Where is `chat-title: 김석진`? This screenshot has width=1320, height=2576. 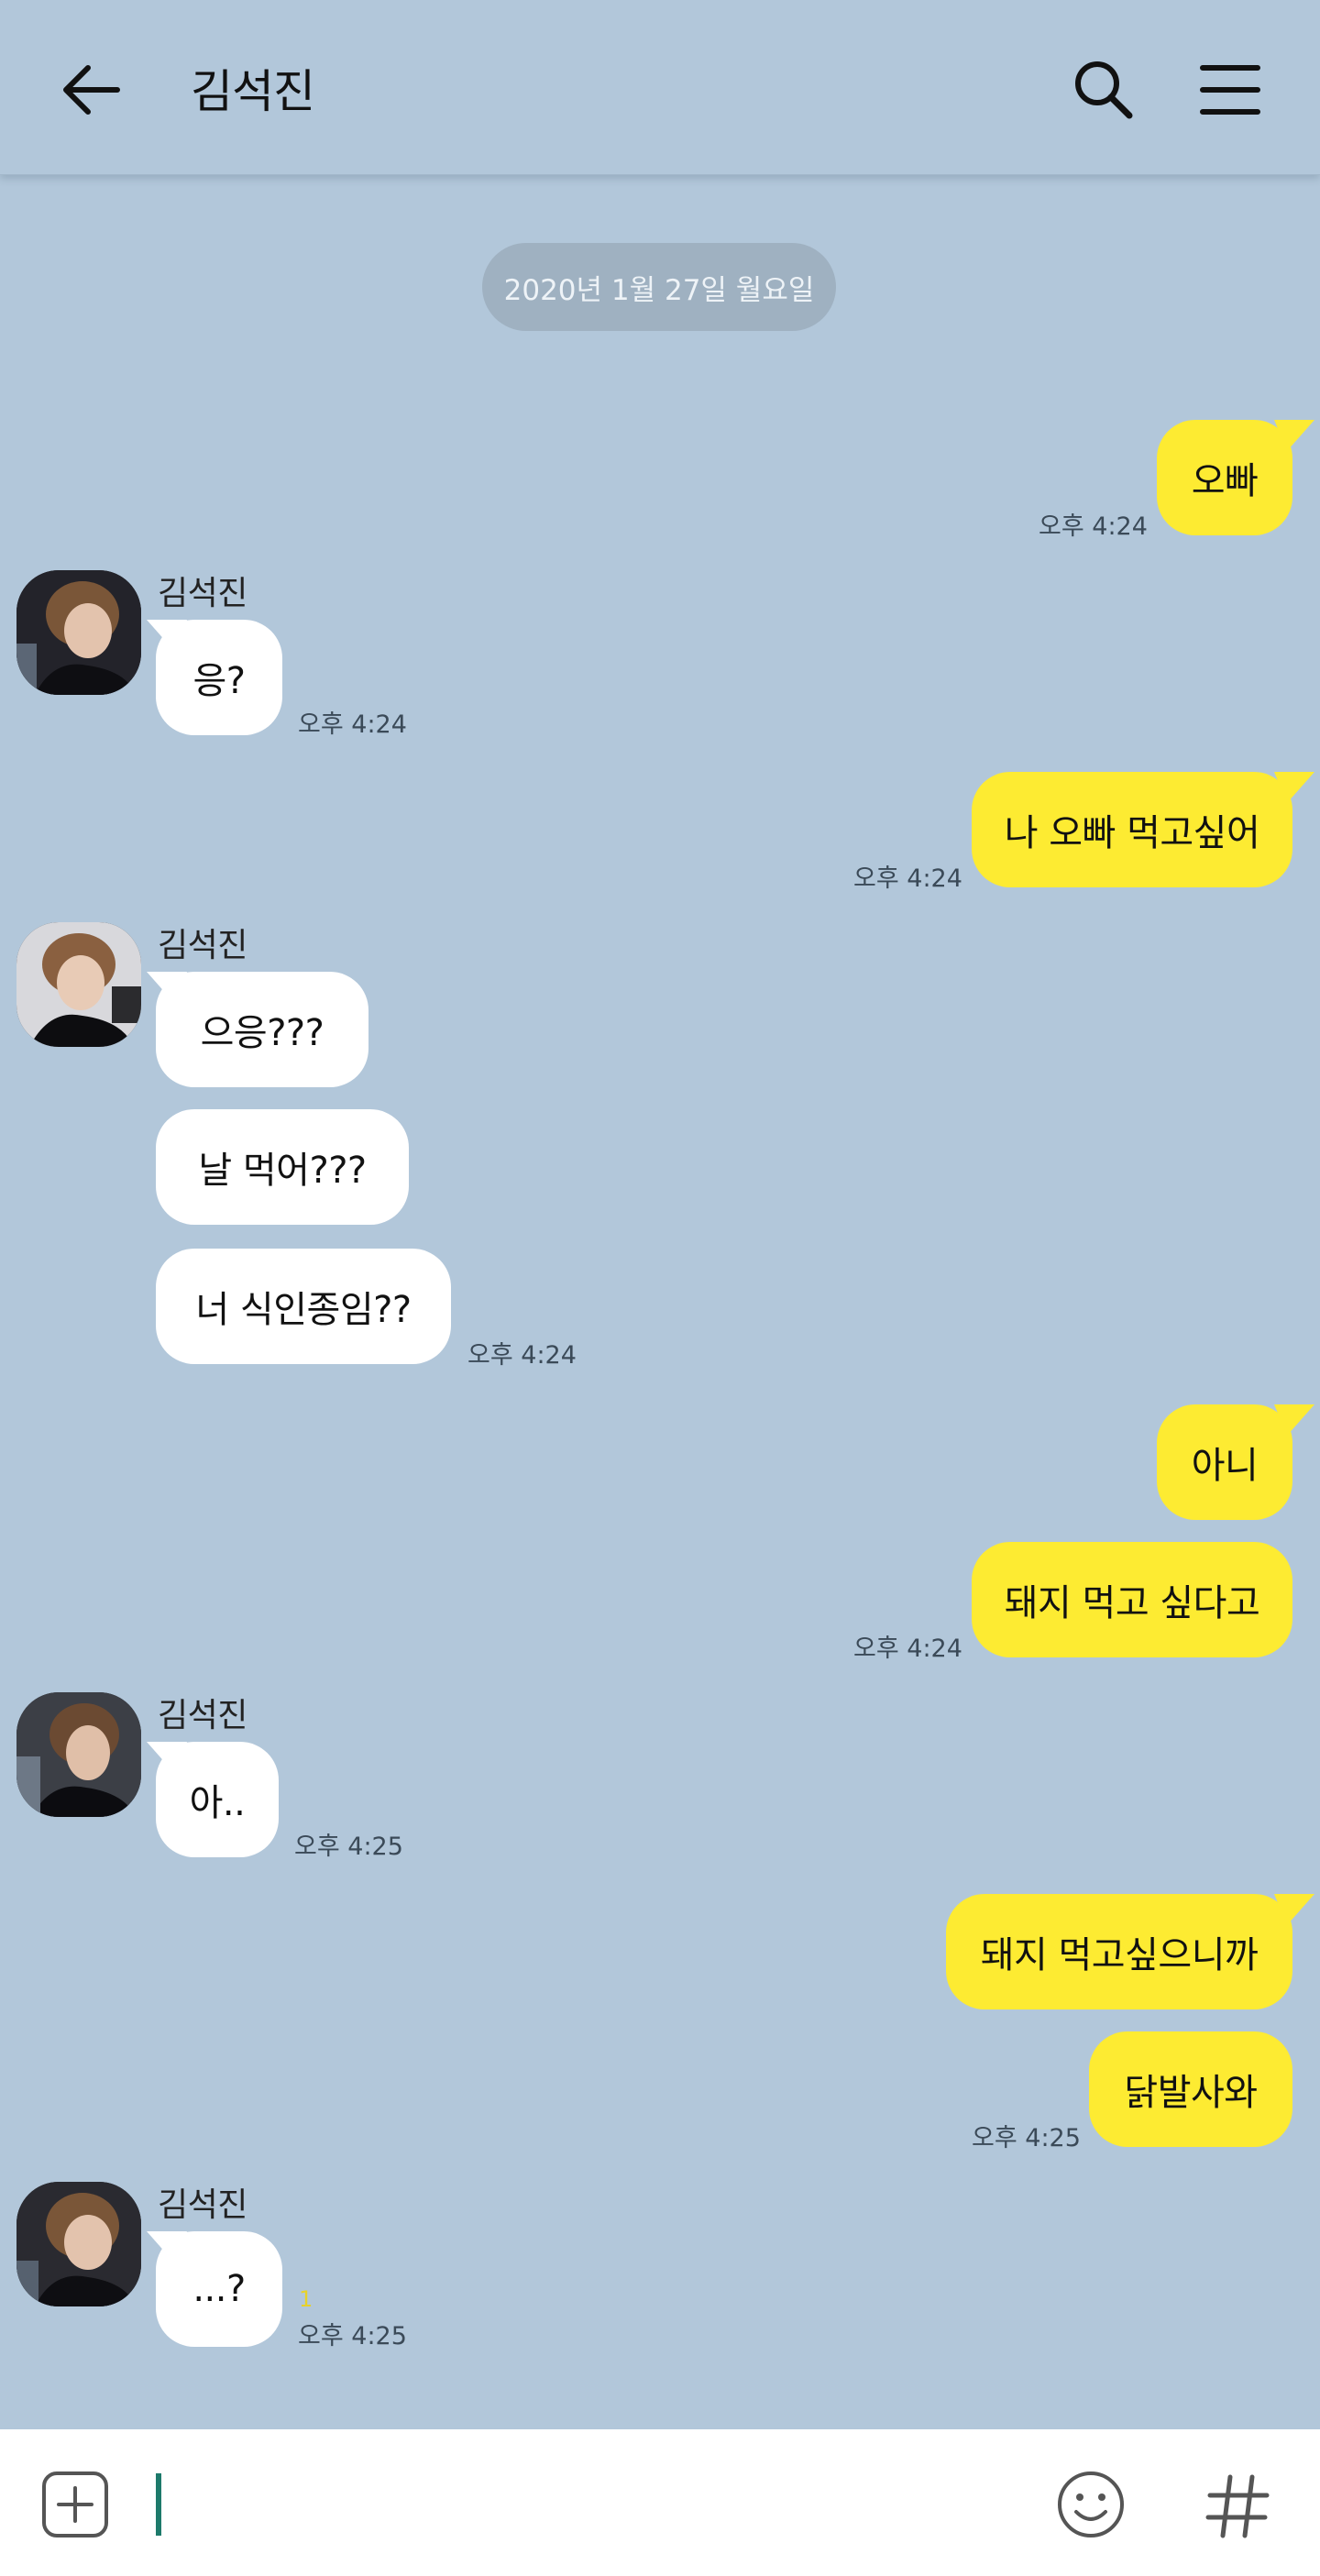 chat-title: 김석진 is located at coordinates (253, 91).